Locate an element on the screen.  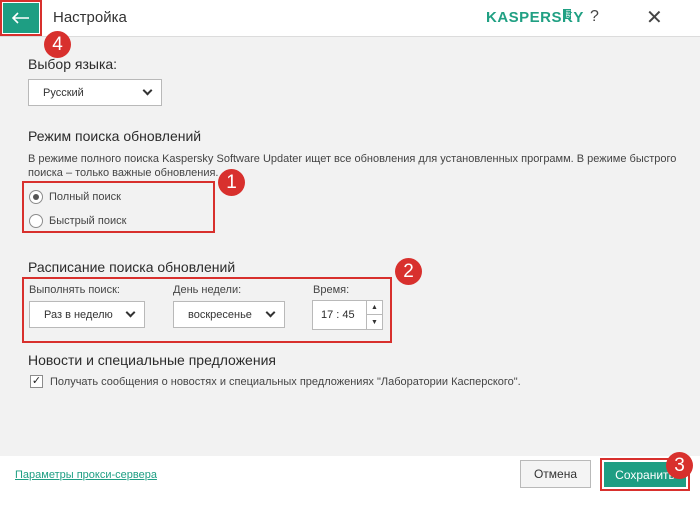
weekday-value: воскресенье is located at coordinates (220, 314).